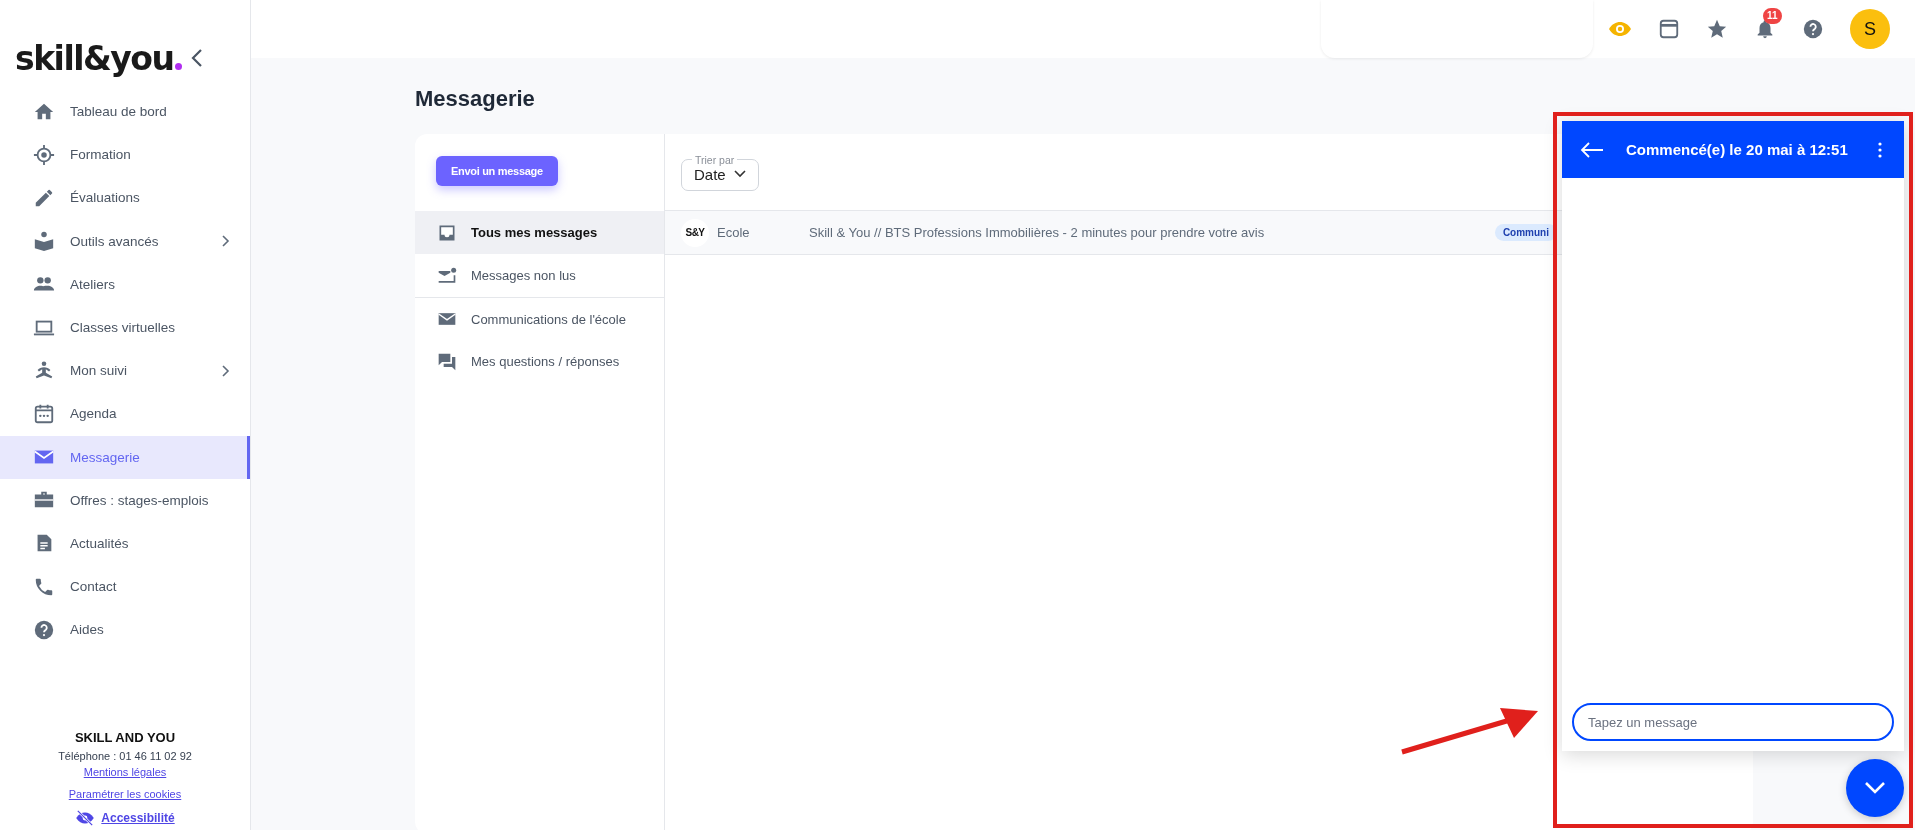  What do you see at coordinates (734, 232) in the screenshot?
I see `message-sender: Ecole` at bounding box center [734, 232].